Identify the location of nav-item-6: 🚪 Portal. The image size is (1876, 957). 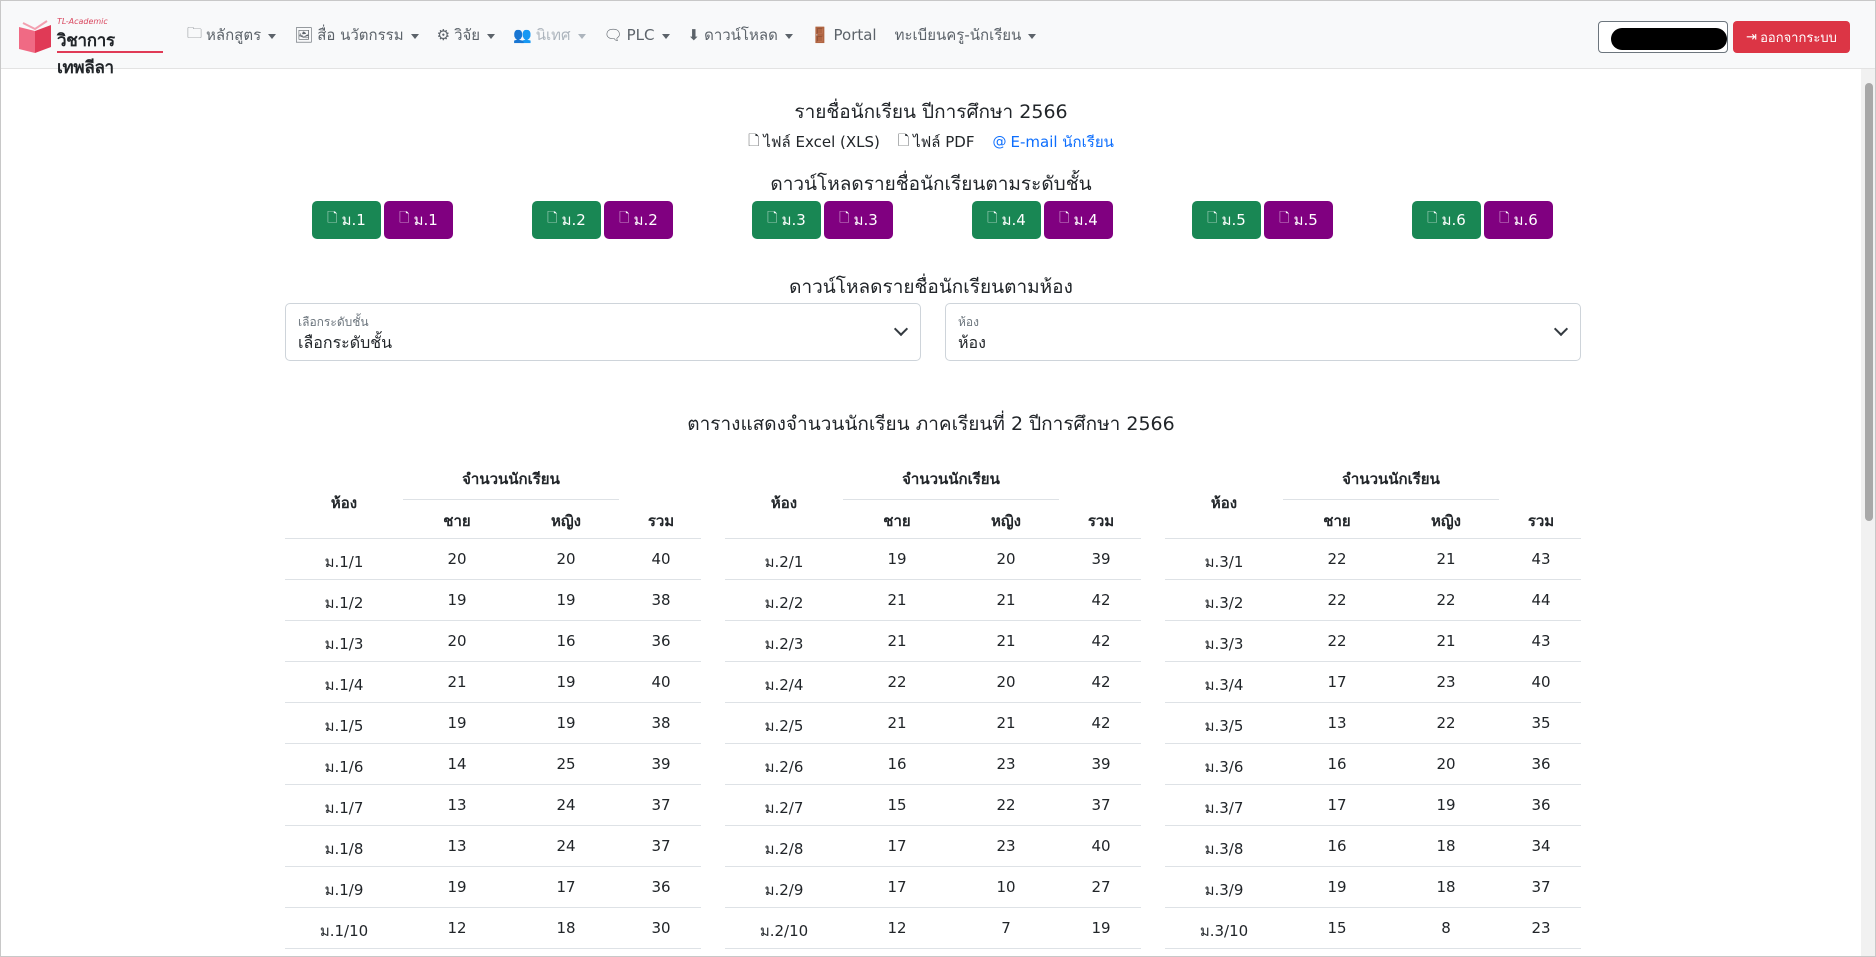
(844, 35).